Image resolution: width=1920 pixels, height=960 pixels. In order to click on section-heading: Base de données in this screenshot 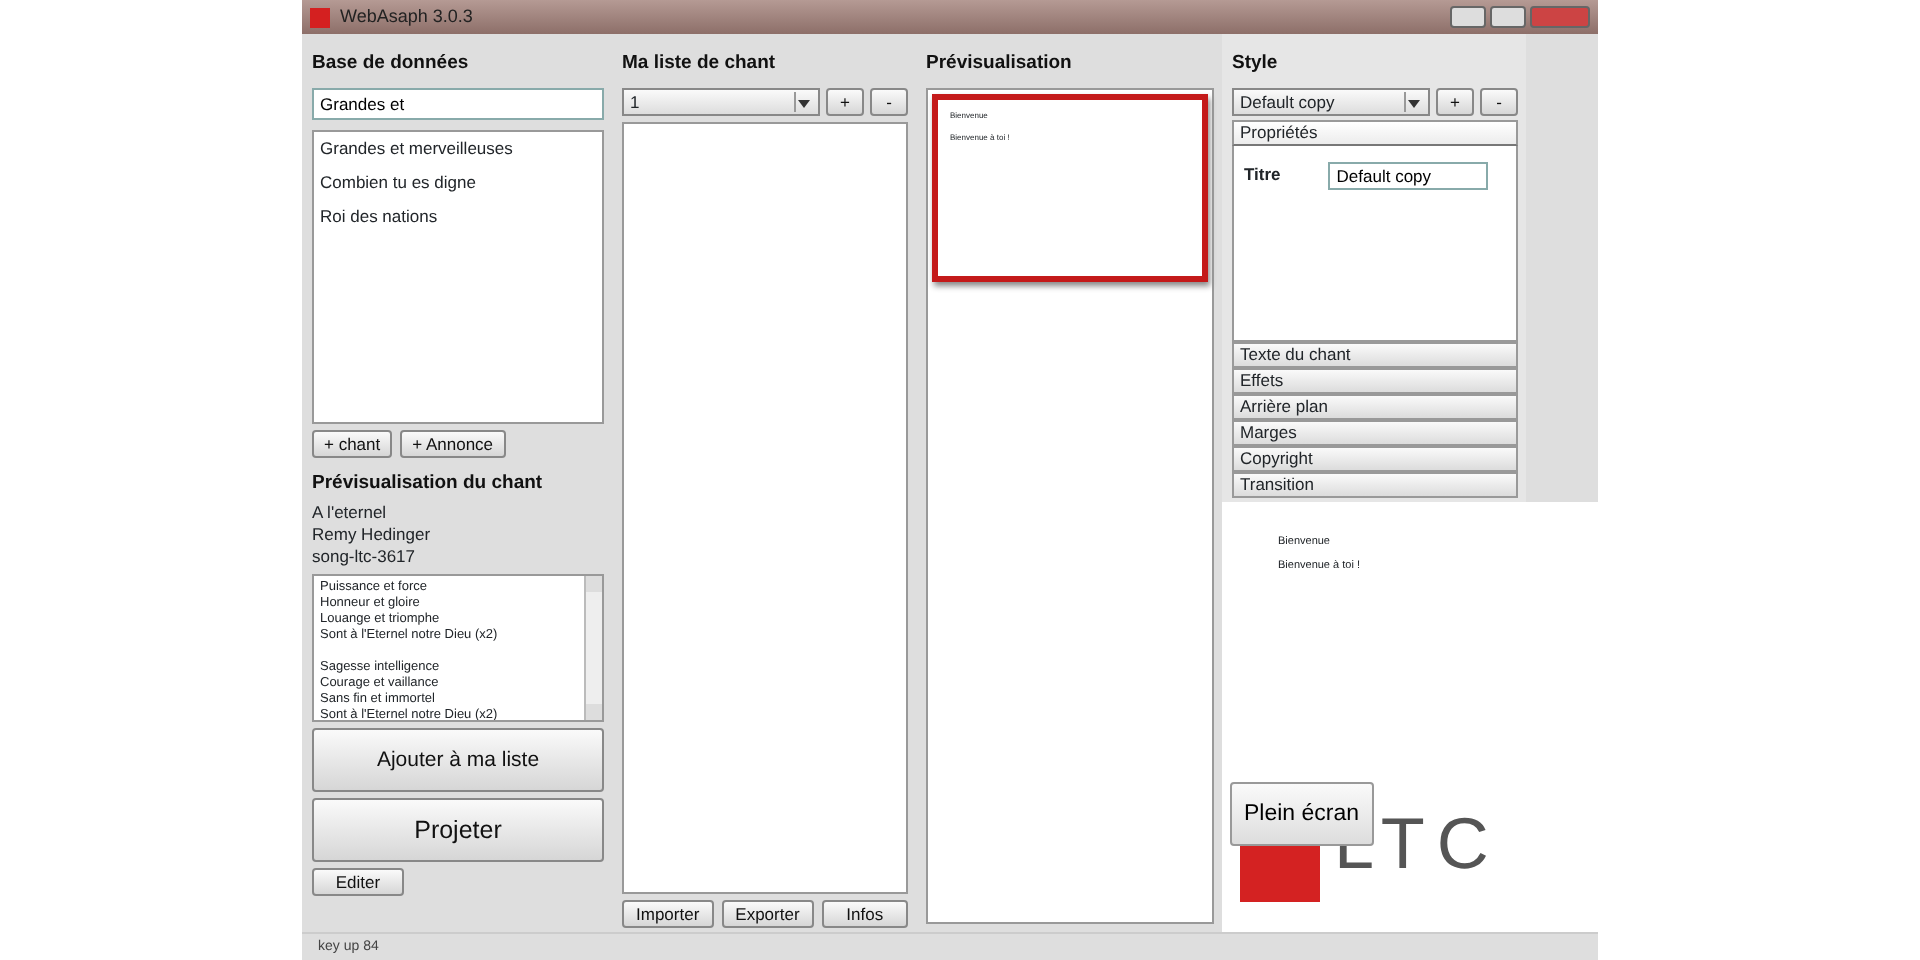, I will do `click(391, 64)`.